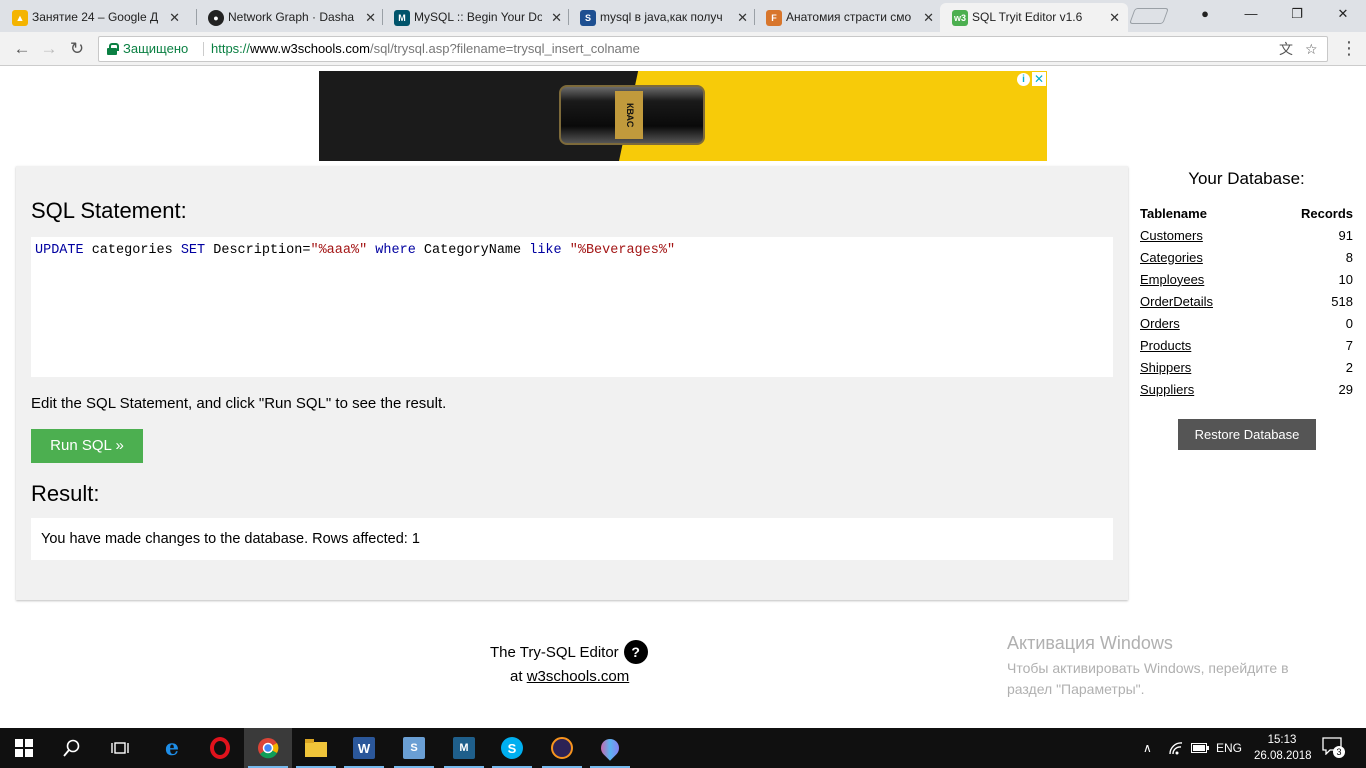  I want to click on start-icon, so click(24, 748).